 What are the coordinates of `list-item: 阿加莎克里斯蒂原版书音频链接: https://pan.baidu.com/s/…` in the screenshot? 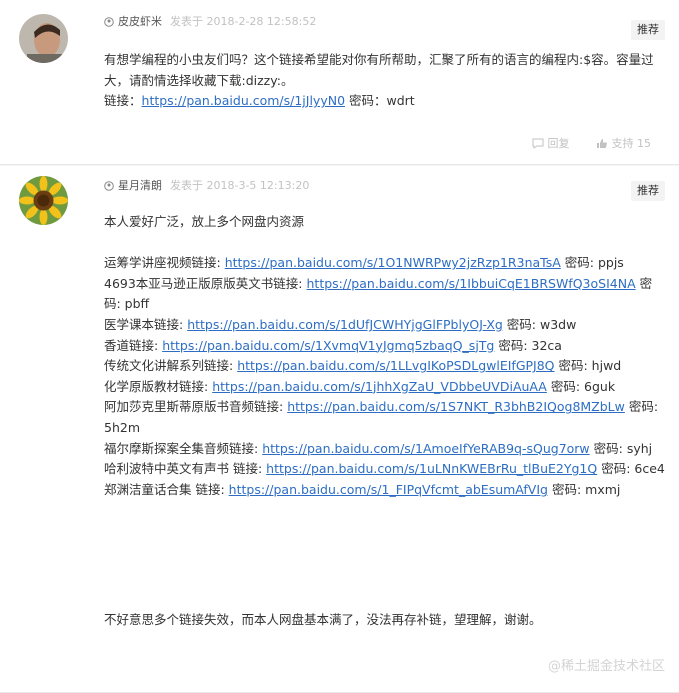 It's located at (384, 417).